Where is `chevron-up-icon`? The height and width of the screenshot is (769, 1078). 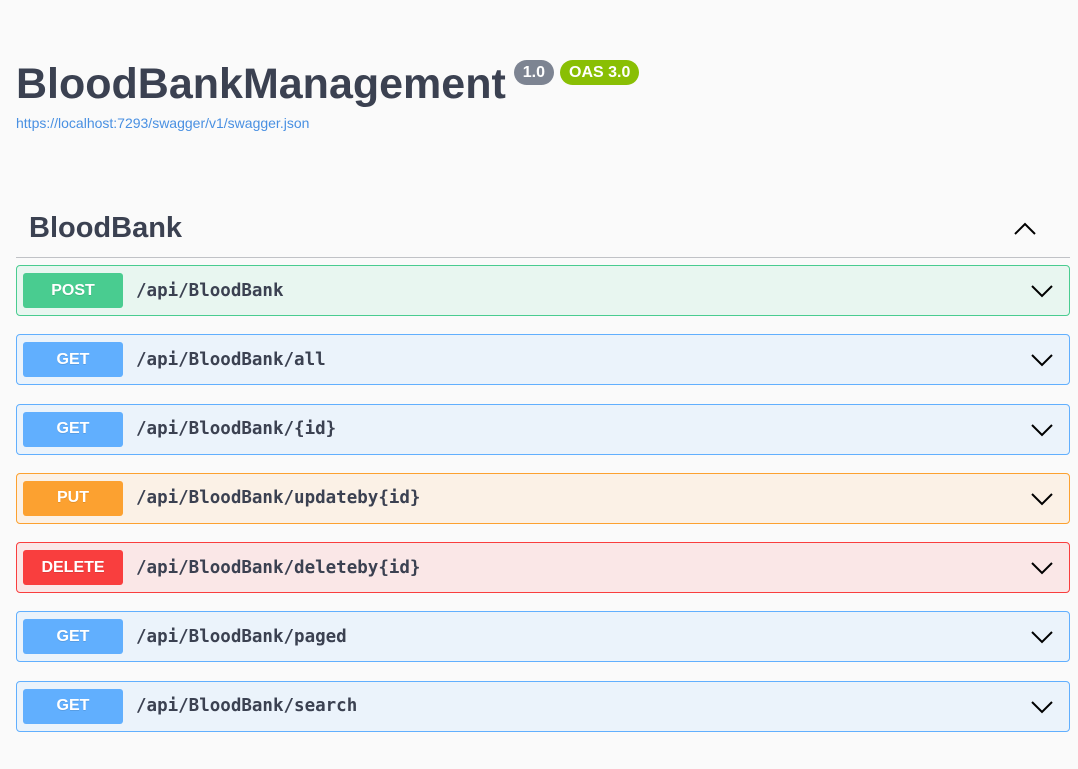
chevron-up-icon is located at coordinates (1025, 229).